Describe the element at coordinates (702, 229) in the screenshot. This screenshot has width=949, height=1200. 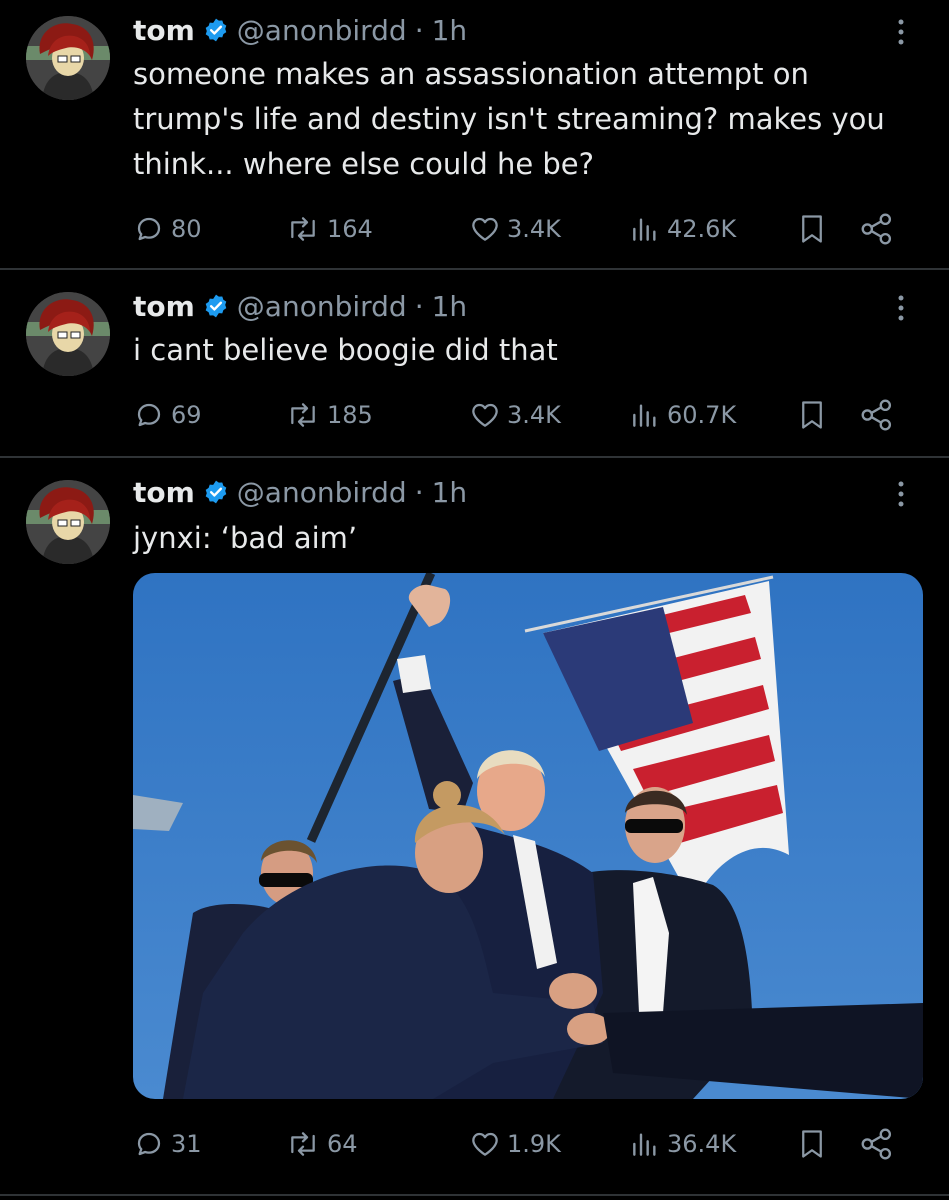
I see `views-count: 42.6K` at that location.